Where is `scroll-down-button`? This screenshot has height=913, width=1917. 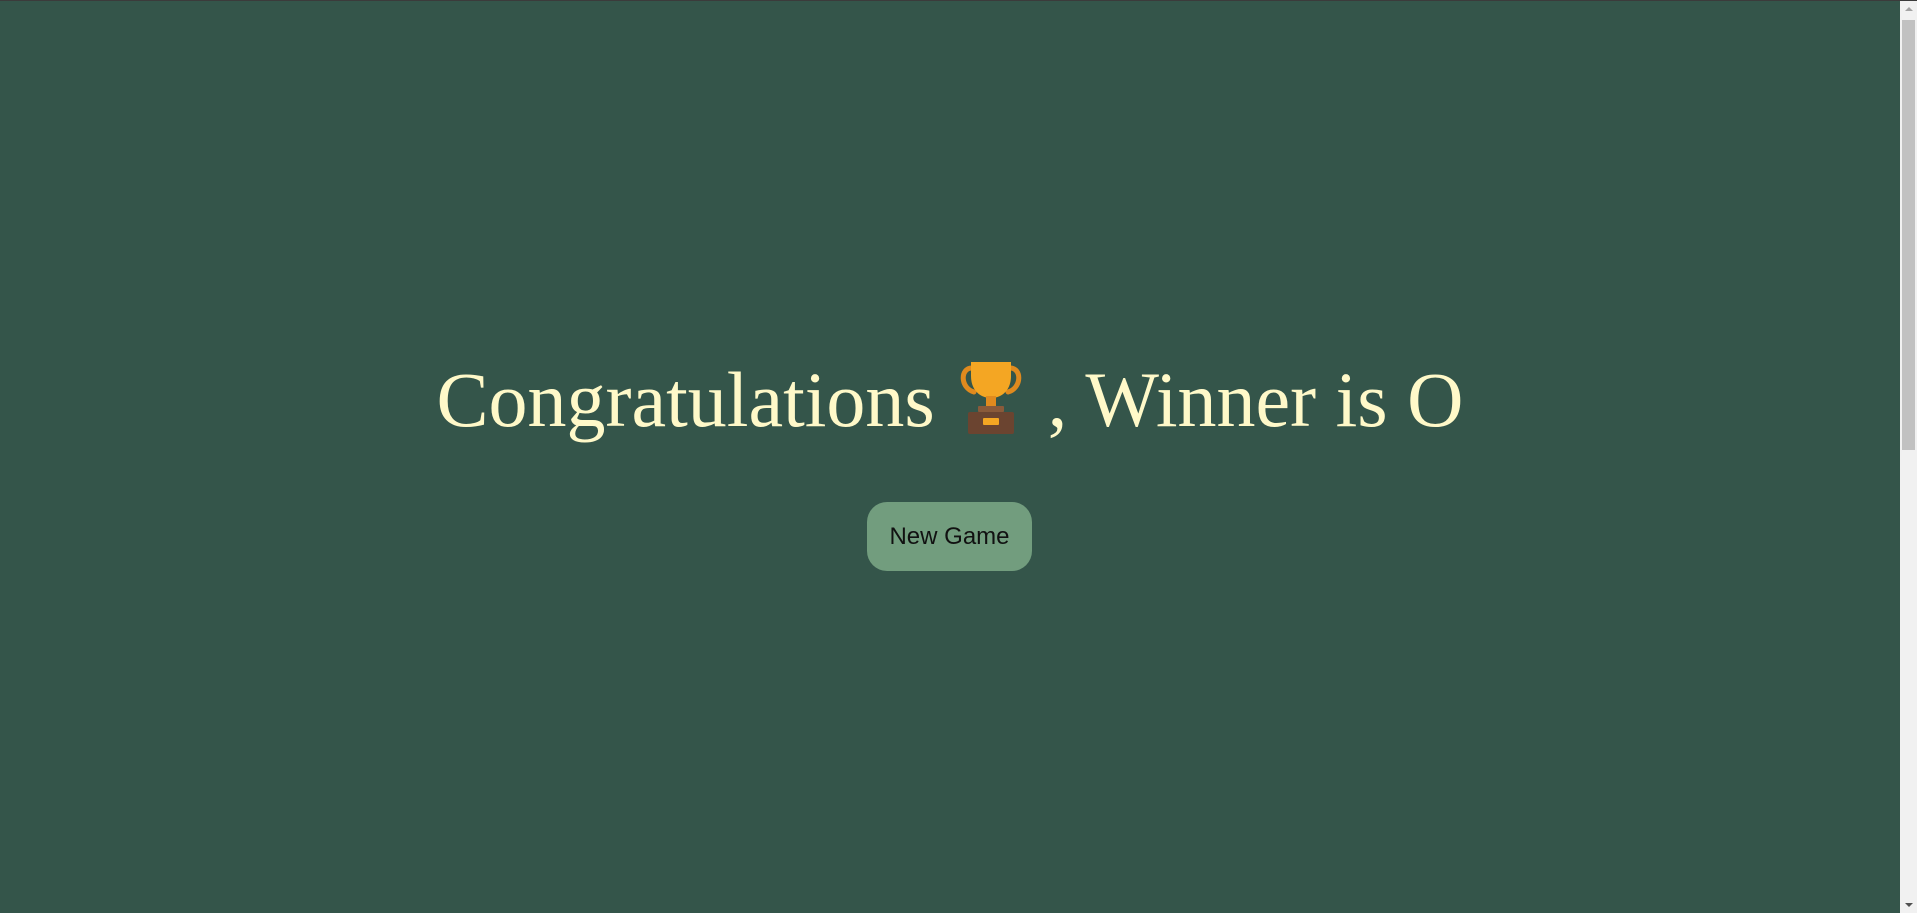
scroll-down-button is located at coordinates (1908, 904).